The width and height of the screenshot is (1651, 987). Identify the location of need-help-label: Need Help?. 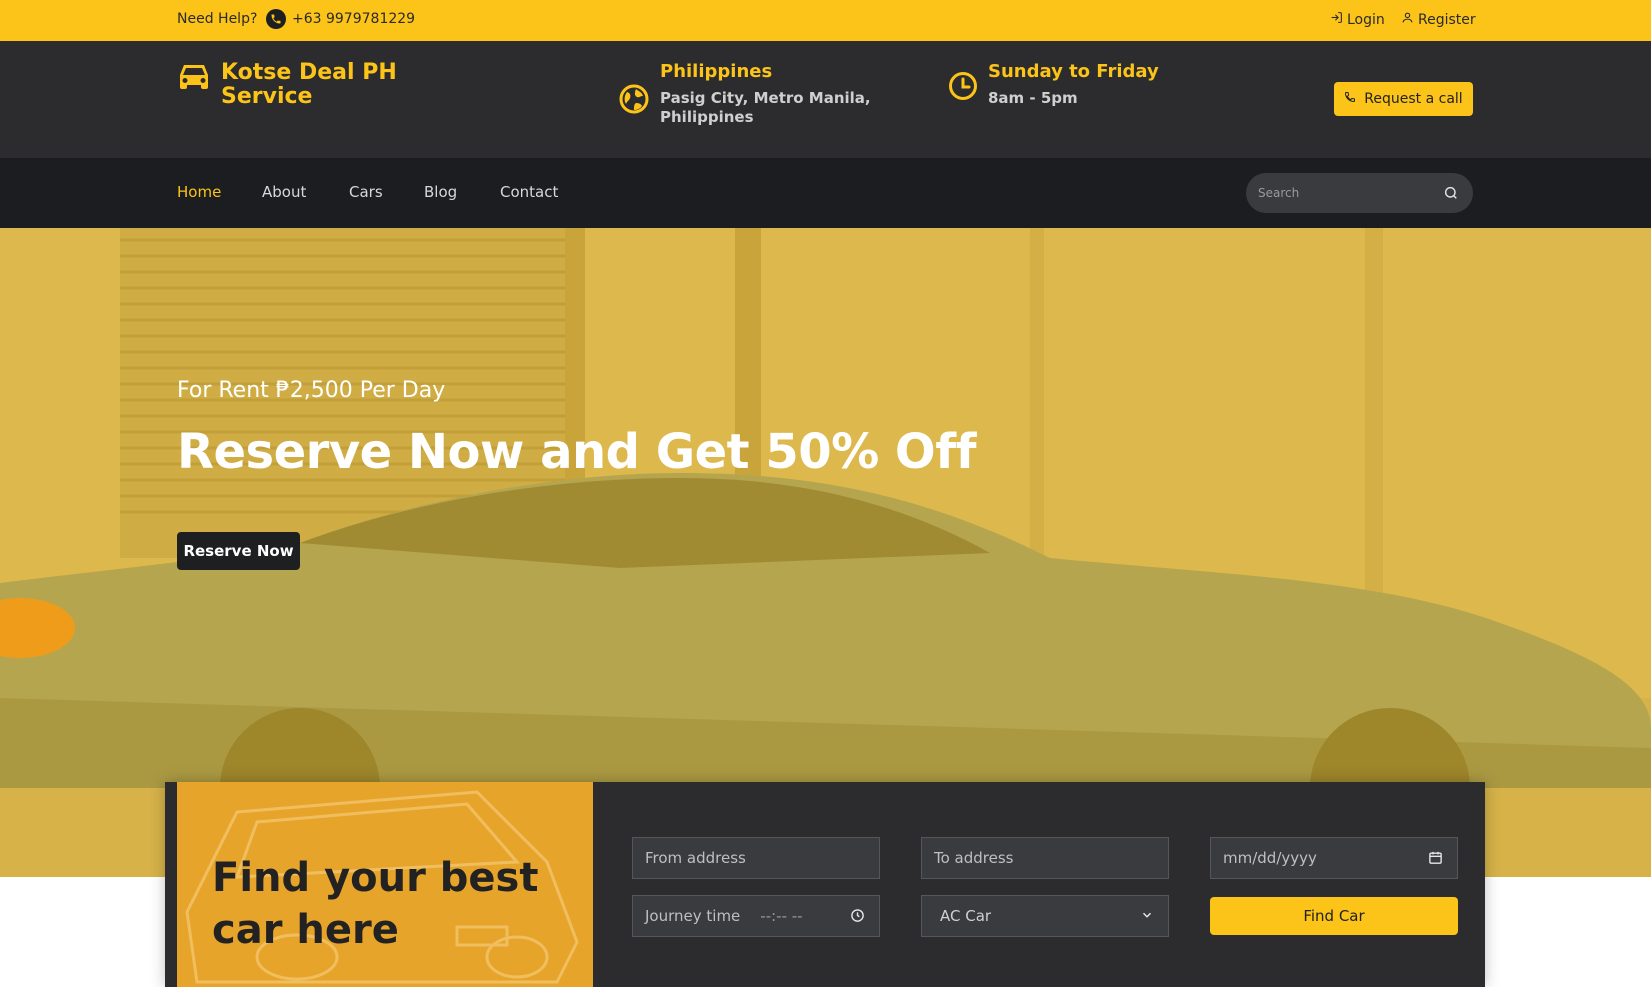
(217, 19).